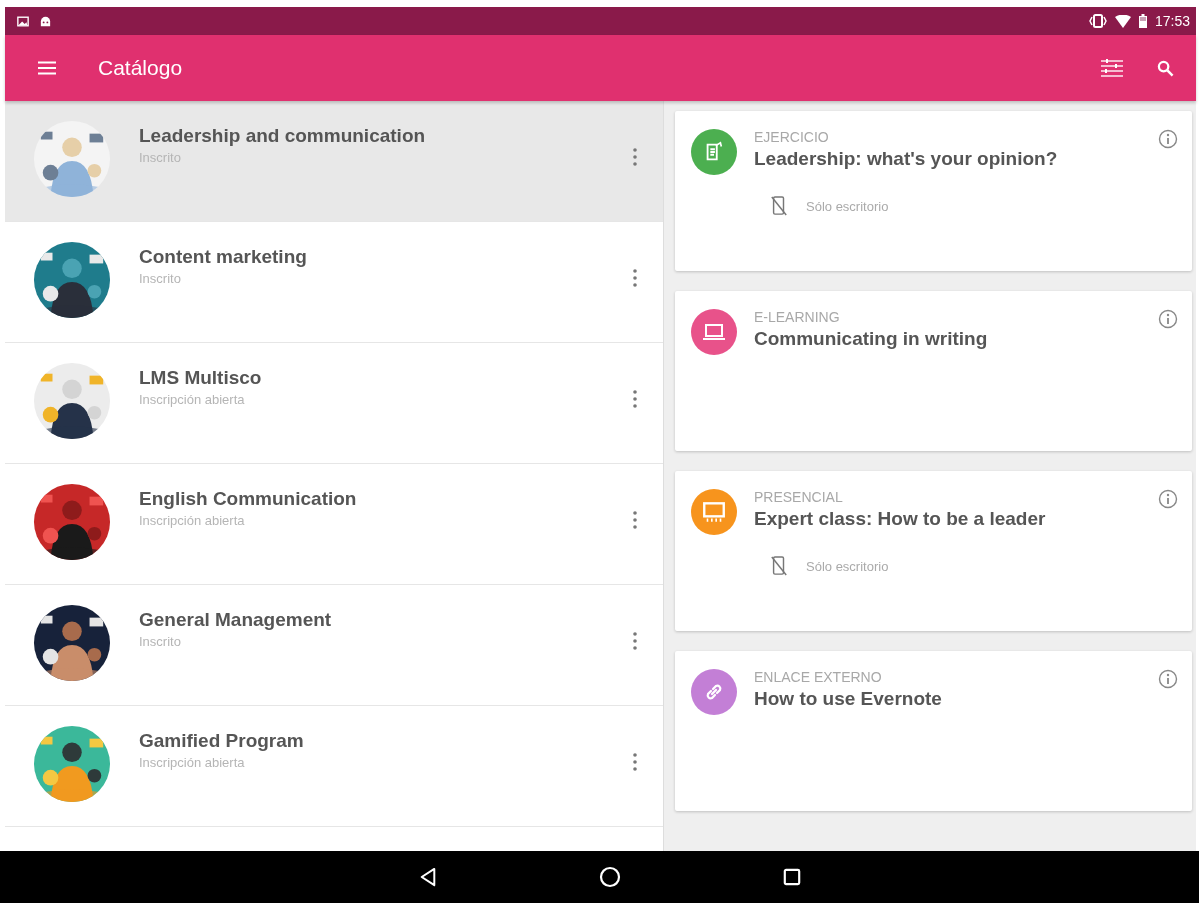 The width and height of the screenshot is (1199, 903). What do you see at coordinates (1142, 21) in the screenshot?
I see `battery-icon` at bounding box center [1142, 21].